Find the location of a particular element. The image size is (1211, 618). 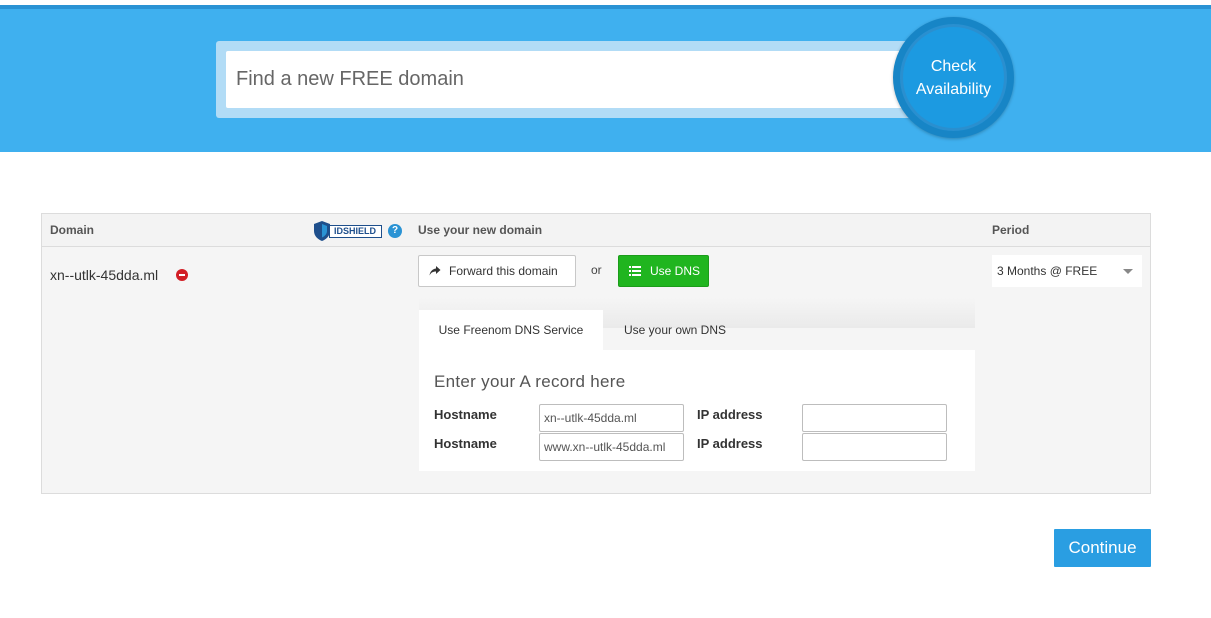

record-title: Enter your A record here is located at coordinates (530, 381).